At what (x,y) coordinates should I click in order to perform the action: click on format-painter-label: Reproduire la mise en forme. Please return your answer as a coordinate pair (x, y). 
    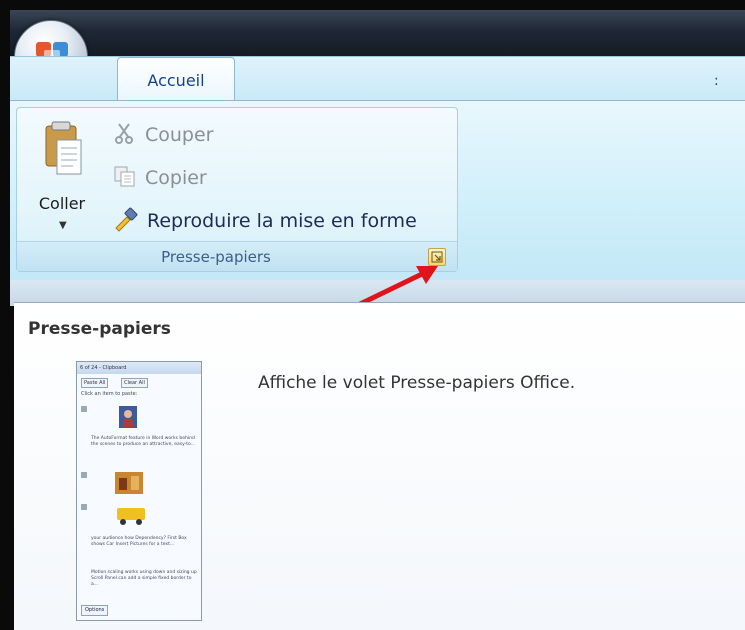
    Looking at the image, I should click on (282, 221).